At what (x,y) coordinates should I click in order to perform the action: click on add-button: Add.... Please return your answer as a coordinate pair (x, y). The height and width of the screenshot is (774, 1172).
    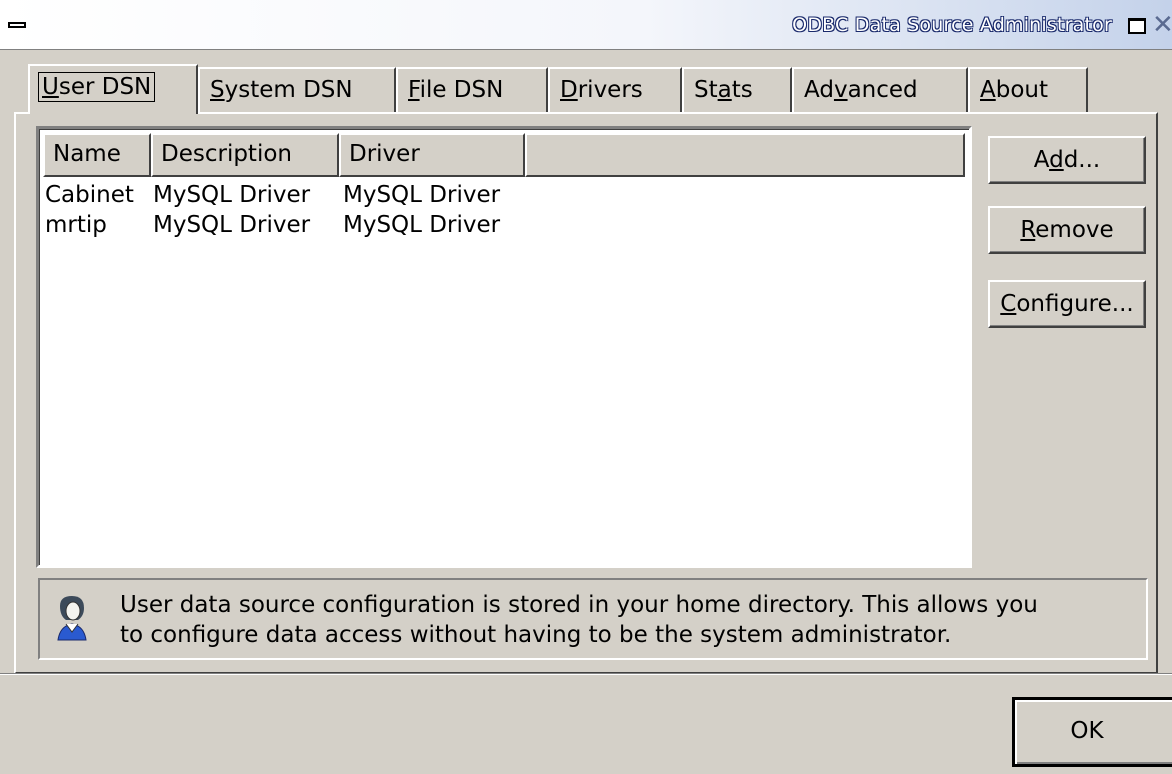
    Looking at the image, I should click on (1067, 160).